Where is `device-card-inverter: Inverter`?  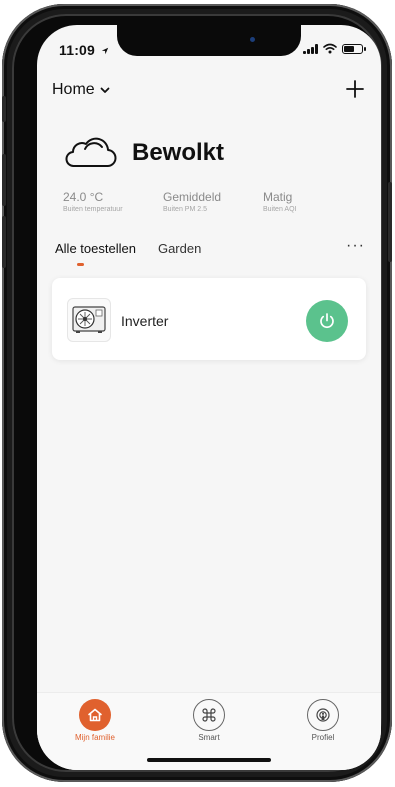 device-card-inverter: Inverter is located at coordinates (209, 319).